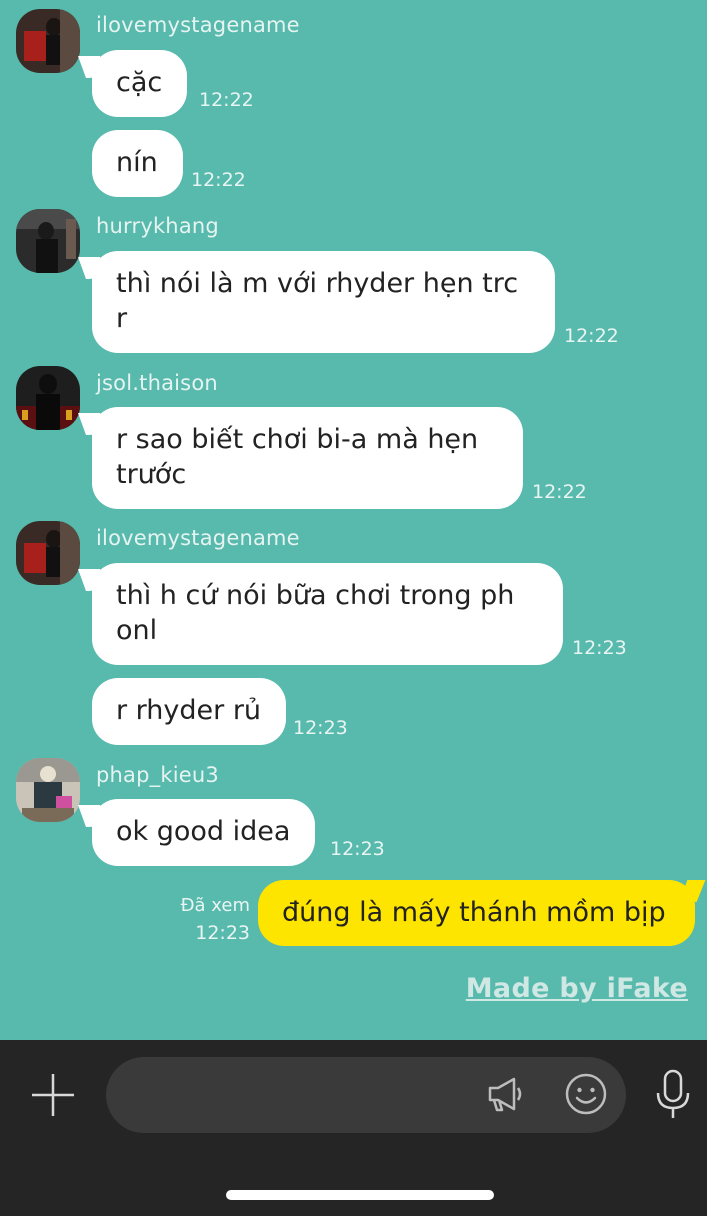 The height and width of the screenshot is (1216, 707). Describe the element at coordinates (476, 913) in the screenshot. I see `my-message-bubble: đúng là mấy thánh mồm bịp` at that location.